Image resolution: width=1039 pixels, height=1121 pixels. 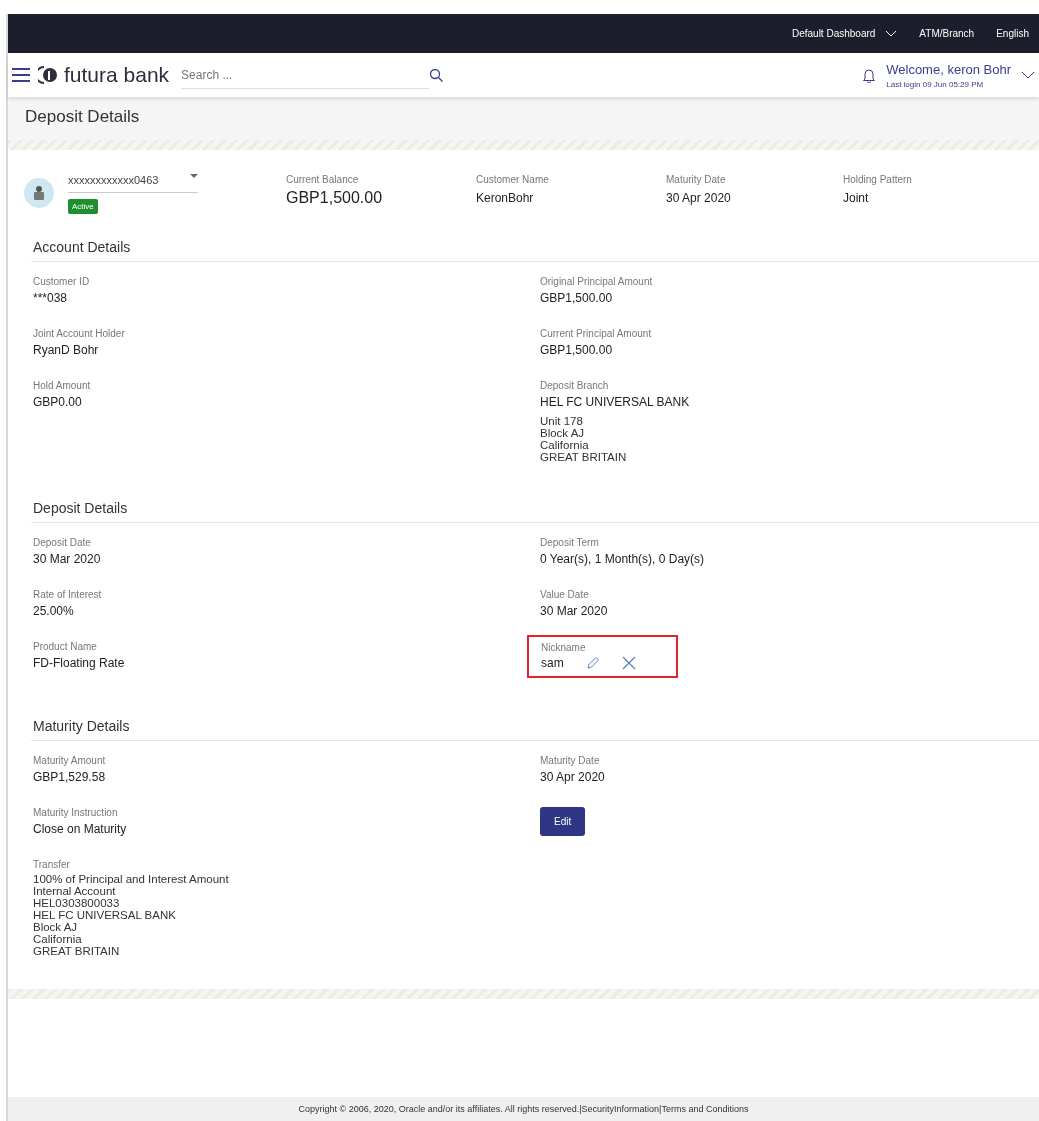 What do you see at coordinates (62, 281) in the screenshot?
I see `field-label: Customer ID` at bounding box center [62, 281].